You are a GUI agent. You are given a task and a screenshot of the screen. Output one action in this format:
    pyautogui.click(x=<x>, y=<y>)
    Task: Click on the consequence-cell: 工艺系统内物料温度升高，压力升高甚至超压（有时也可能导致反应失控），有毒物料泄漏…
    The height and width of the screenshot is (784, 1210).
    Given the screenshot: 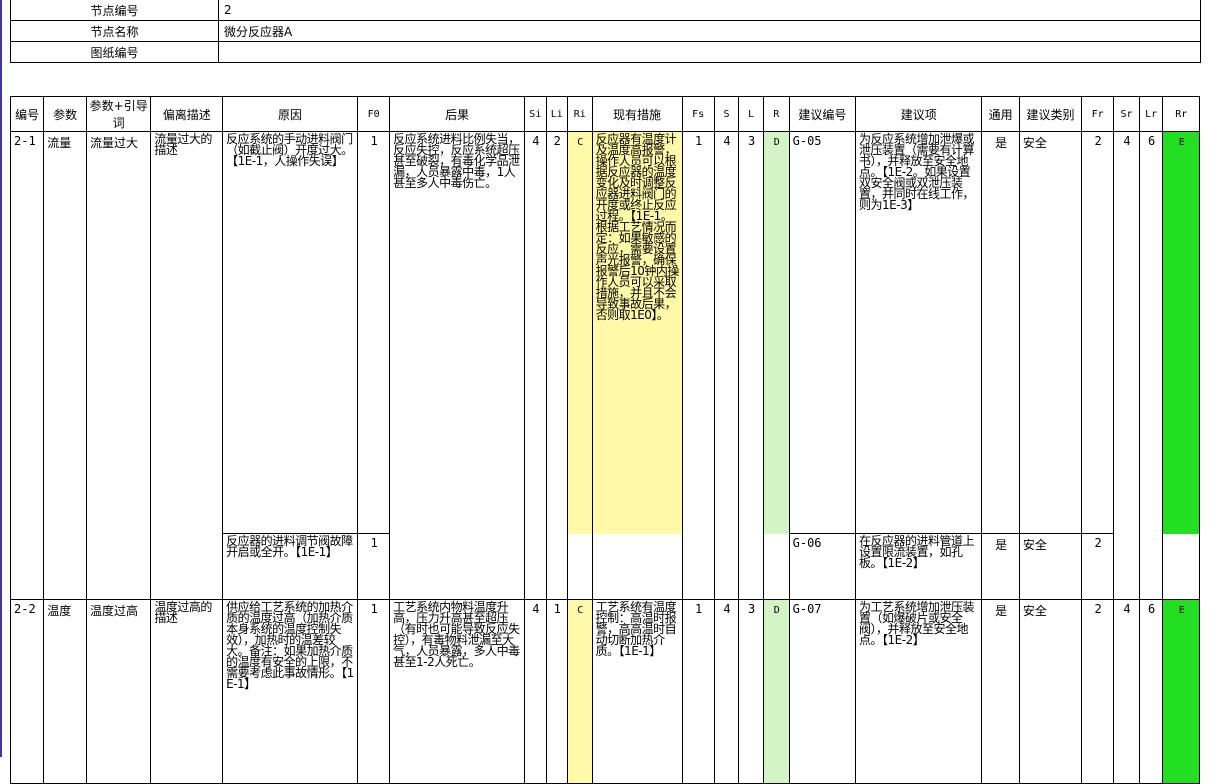 What is the action you would take?
    pyautogui.click(x=457, y=691)
    